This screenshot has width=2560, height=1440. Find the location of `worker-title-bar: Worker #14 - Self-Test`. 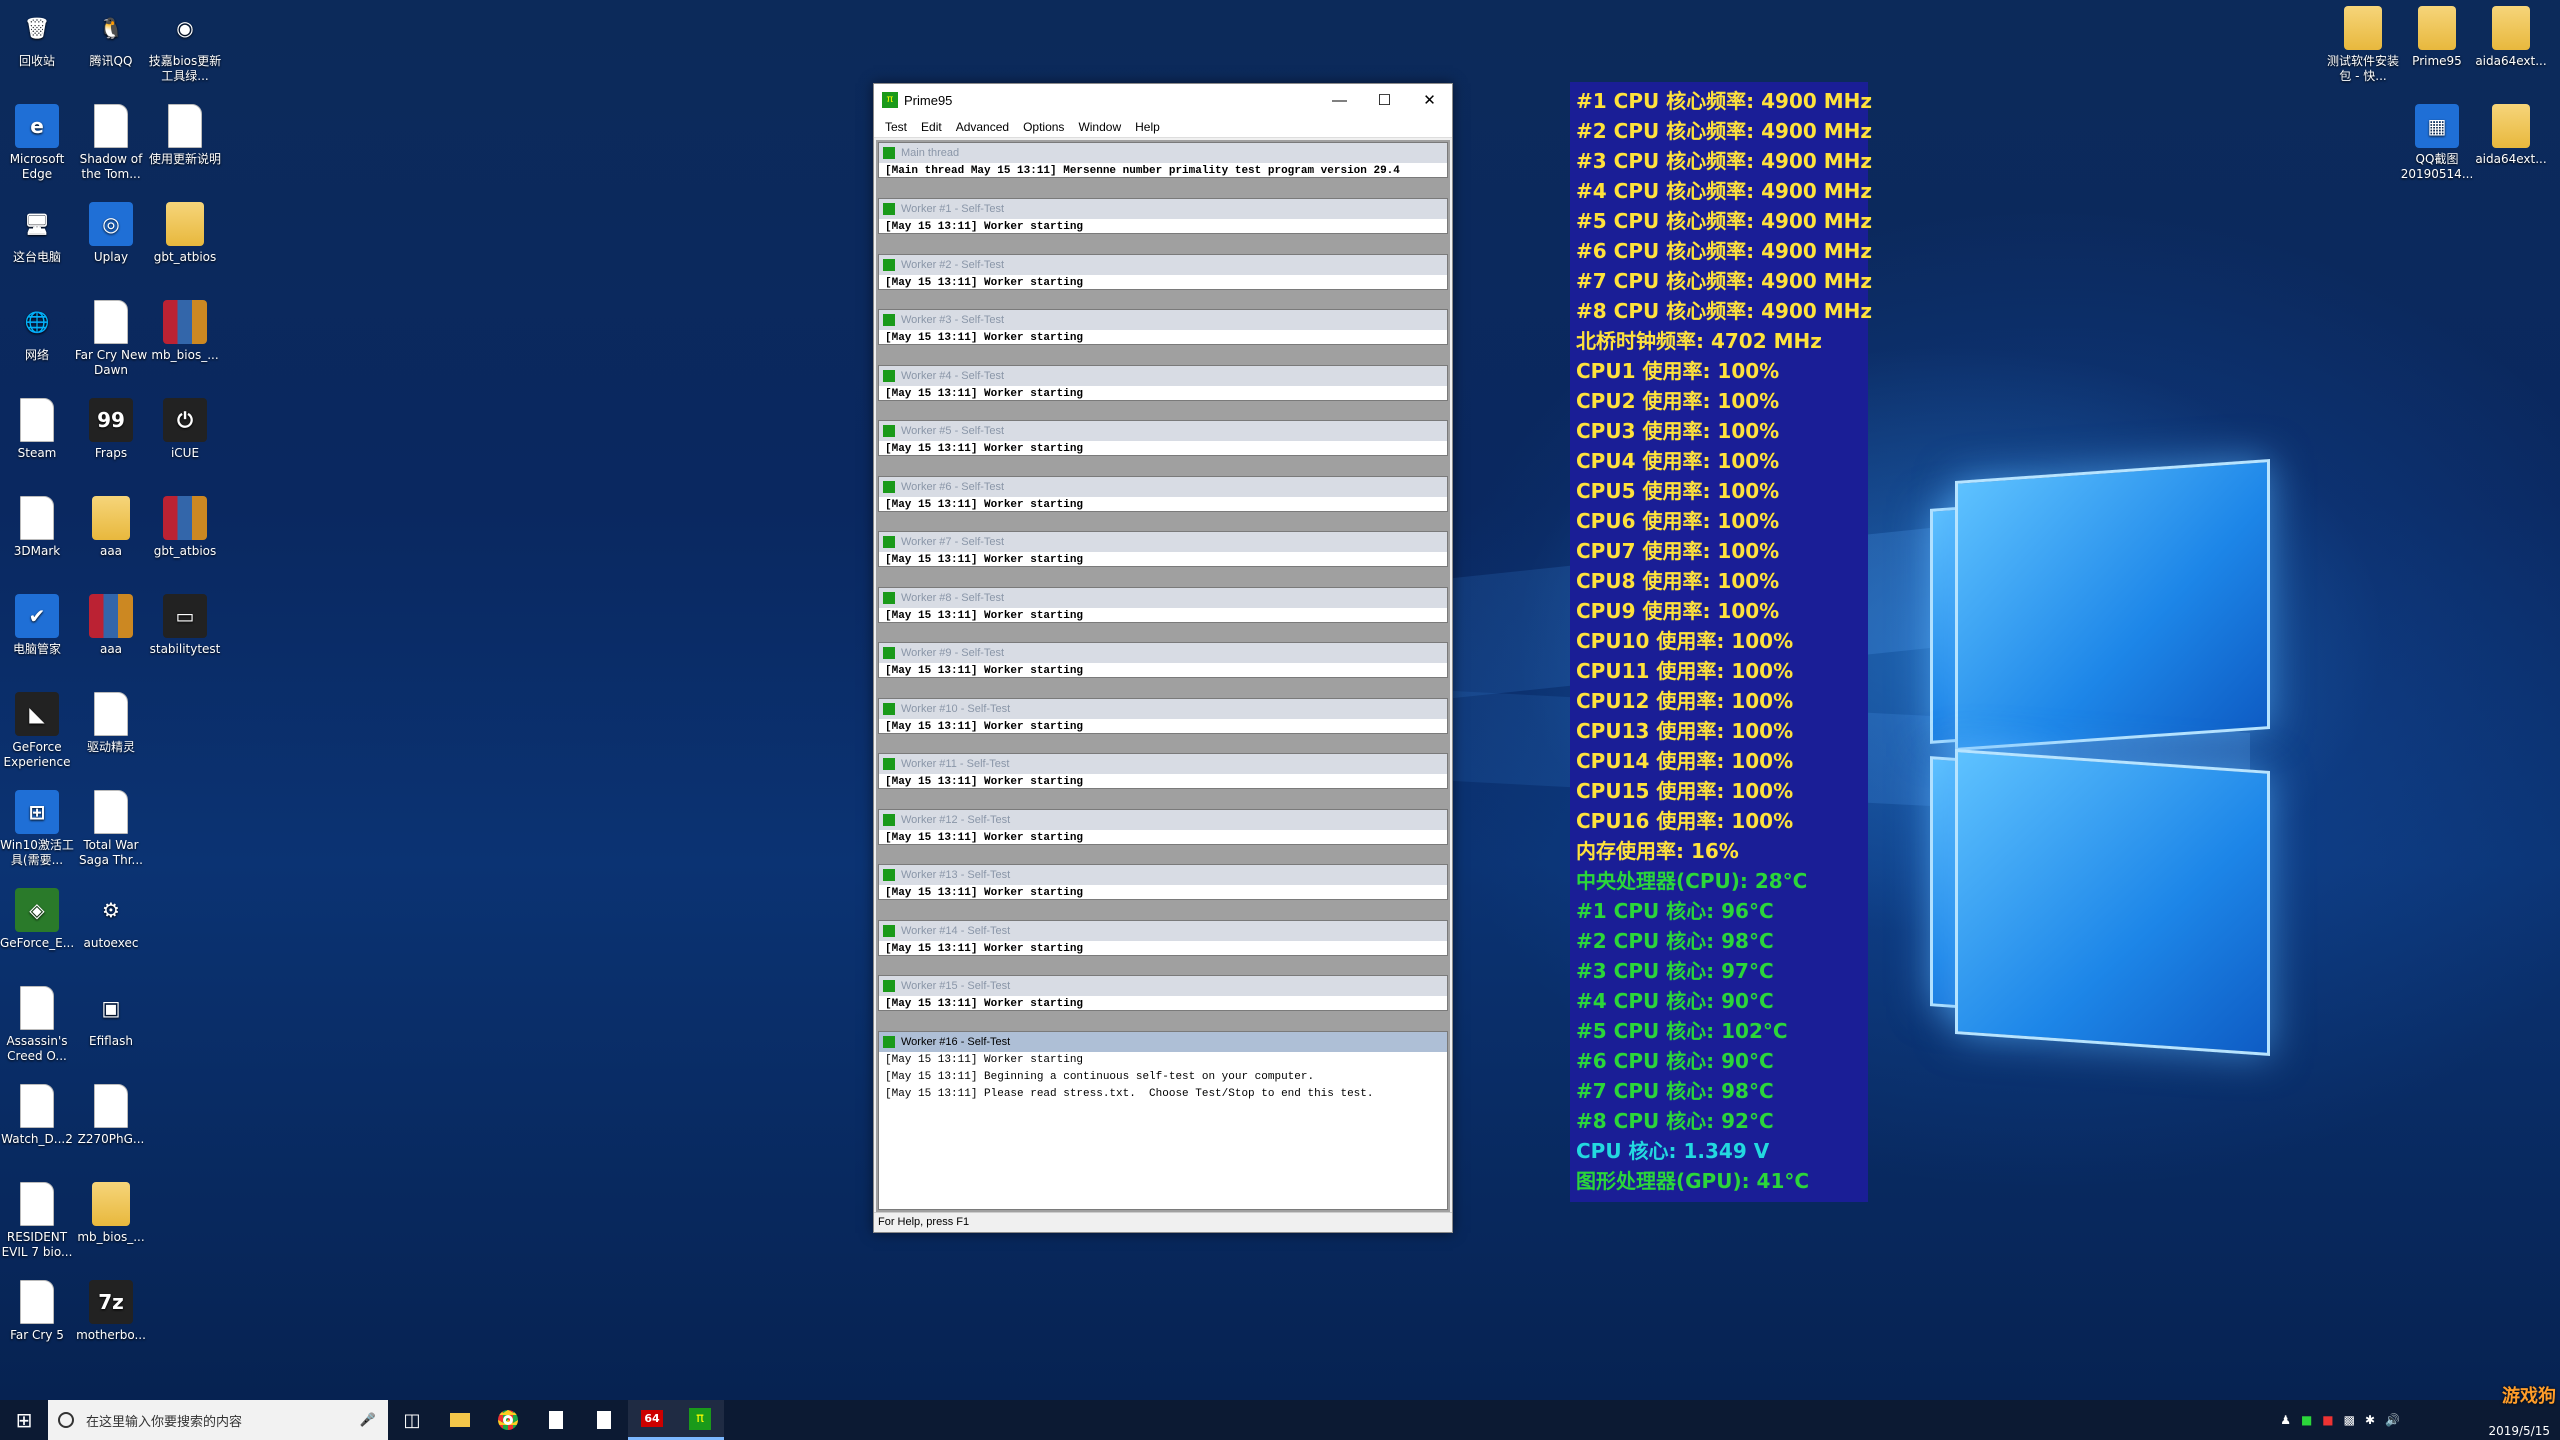

worker-title-bar: Worker #14 - Self-Test is located at coordinates (1163, 930).